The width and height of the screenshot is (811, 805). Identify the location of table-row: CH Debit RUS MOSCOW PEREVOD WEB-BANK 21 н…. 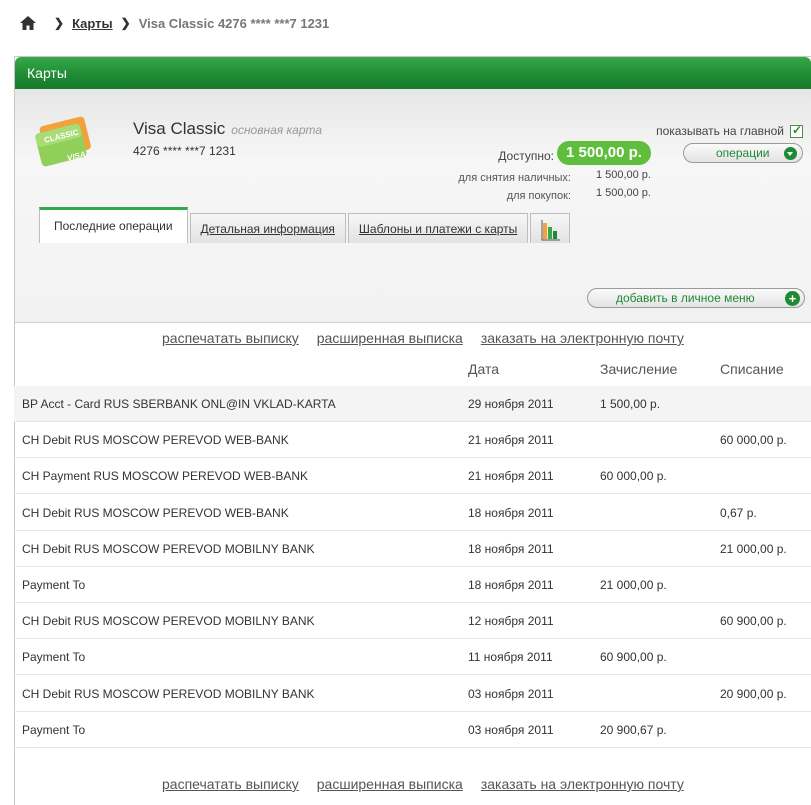
(412, 440).